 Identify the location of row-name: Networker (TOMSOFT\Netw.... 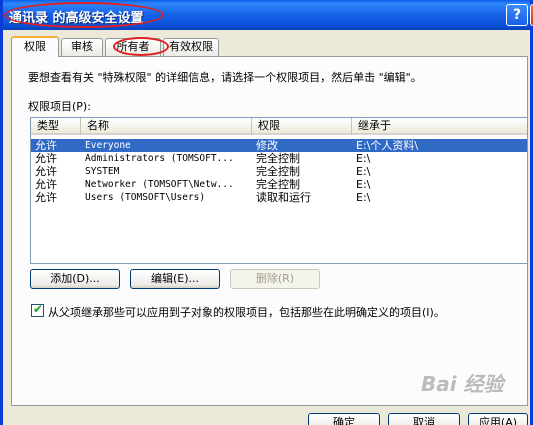
(159, 184).